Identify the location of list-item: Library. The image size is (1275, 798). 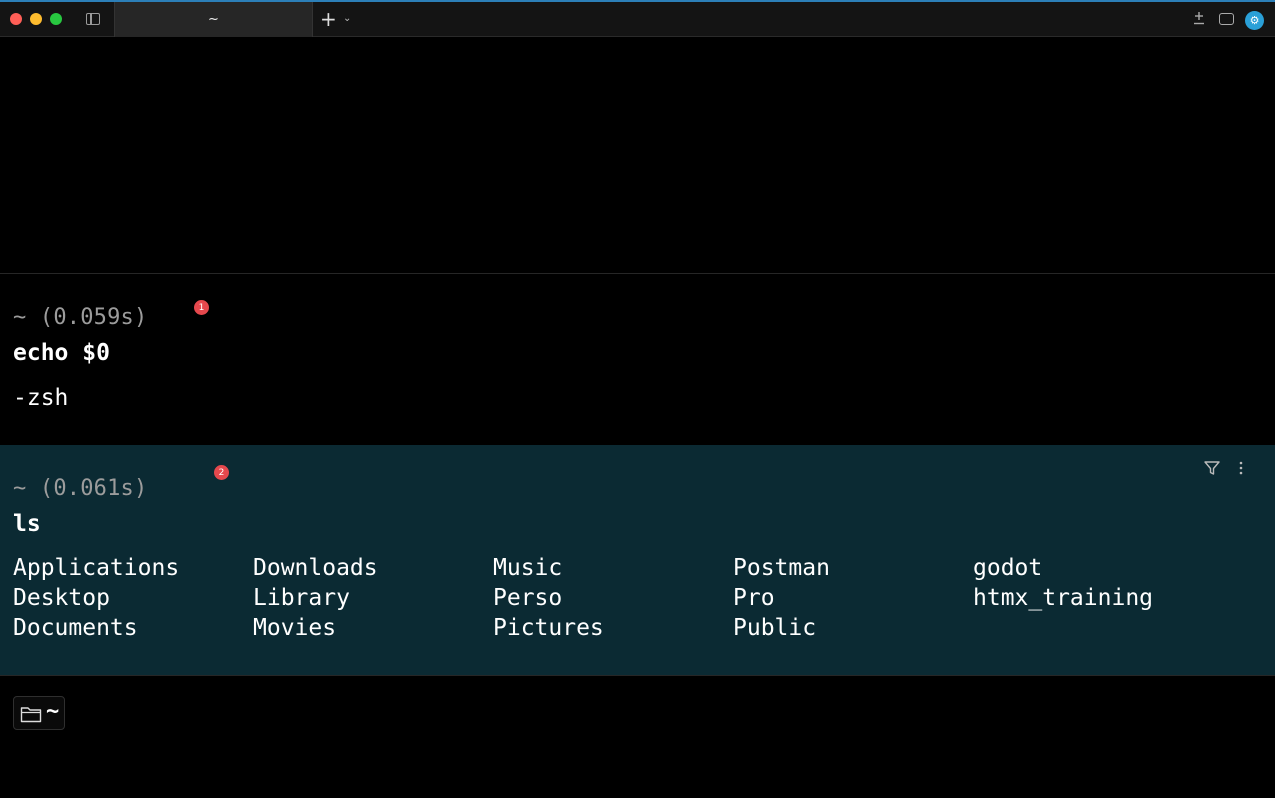
(301, 598).